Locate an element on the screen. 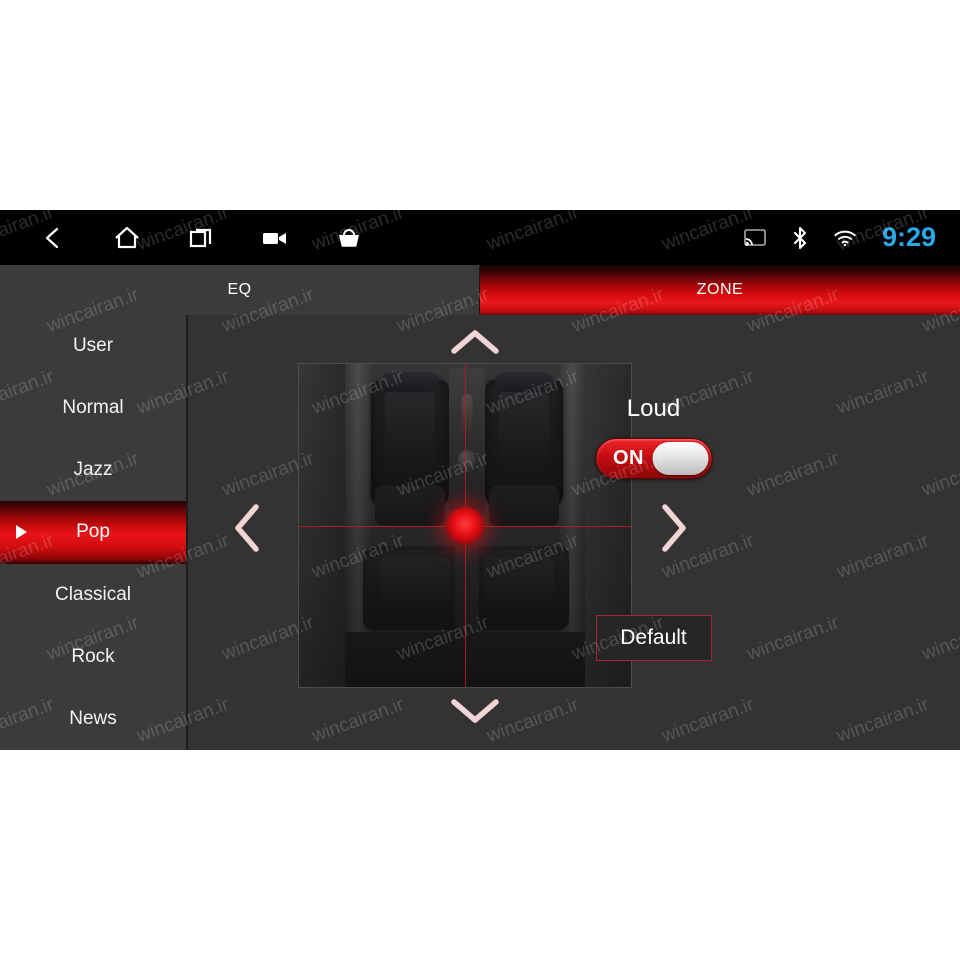 This screenshot has height=960, width=960. gear-shifter is located at coordinates (467, 416).